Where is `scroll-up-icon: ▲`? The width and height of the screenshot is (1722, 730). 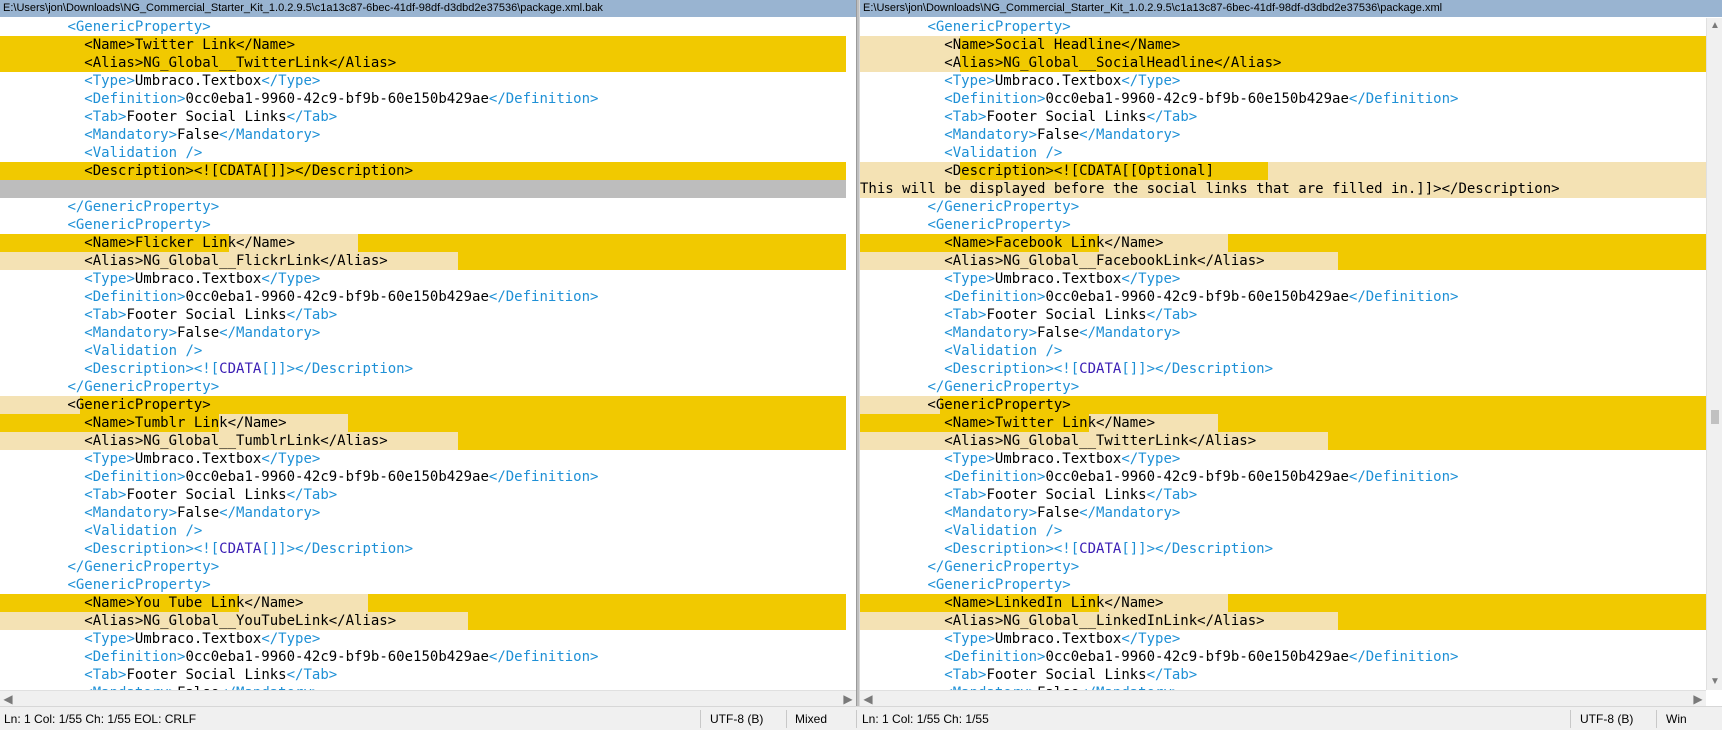 scroll-up-icon: ▲ is located at coordinates (1714, 26).